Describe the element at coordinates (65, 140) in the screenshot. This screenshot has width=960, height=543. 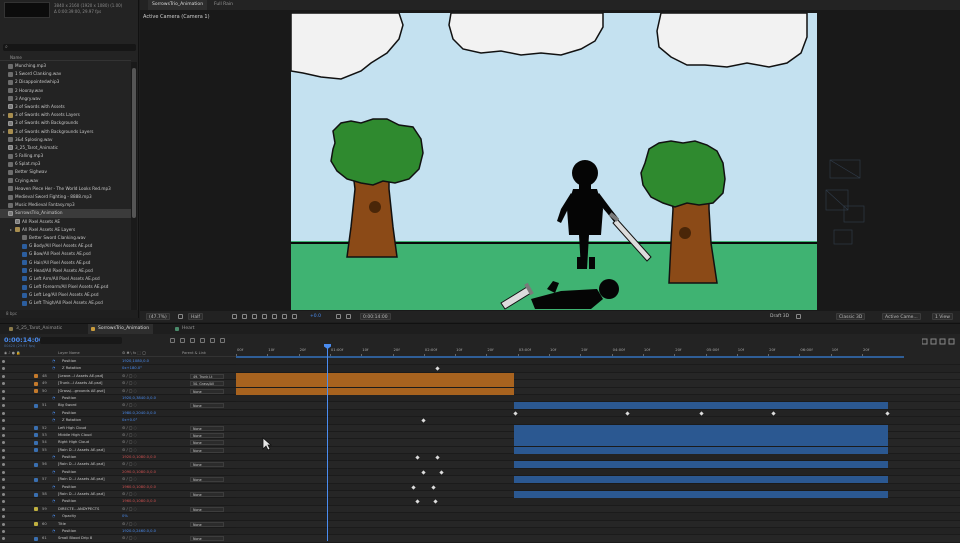
I see `project-item: 3&4 Splosing.wav` at that location.